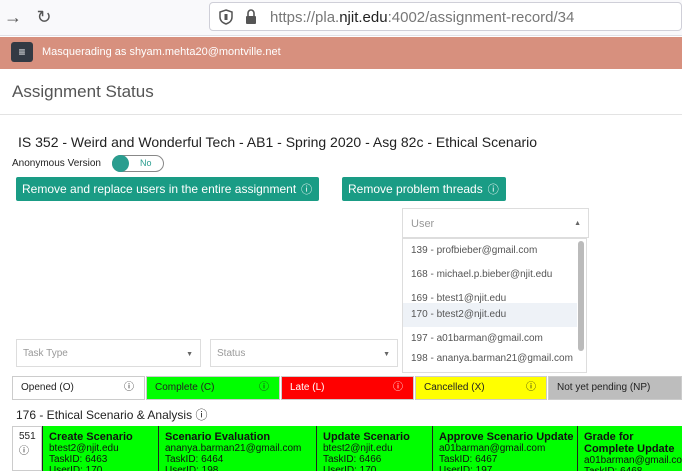 This screenshot has width=682, height=471. Describe the element at coordinates (466, 468) in the screenshot. I see `user-id: UserID: 197` at that location.